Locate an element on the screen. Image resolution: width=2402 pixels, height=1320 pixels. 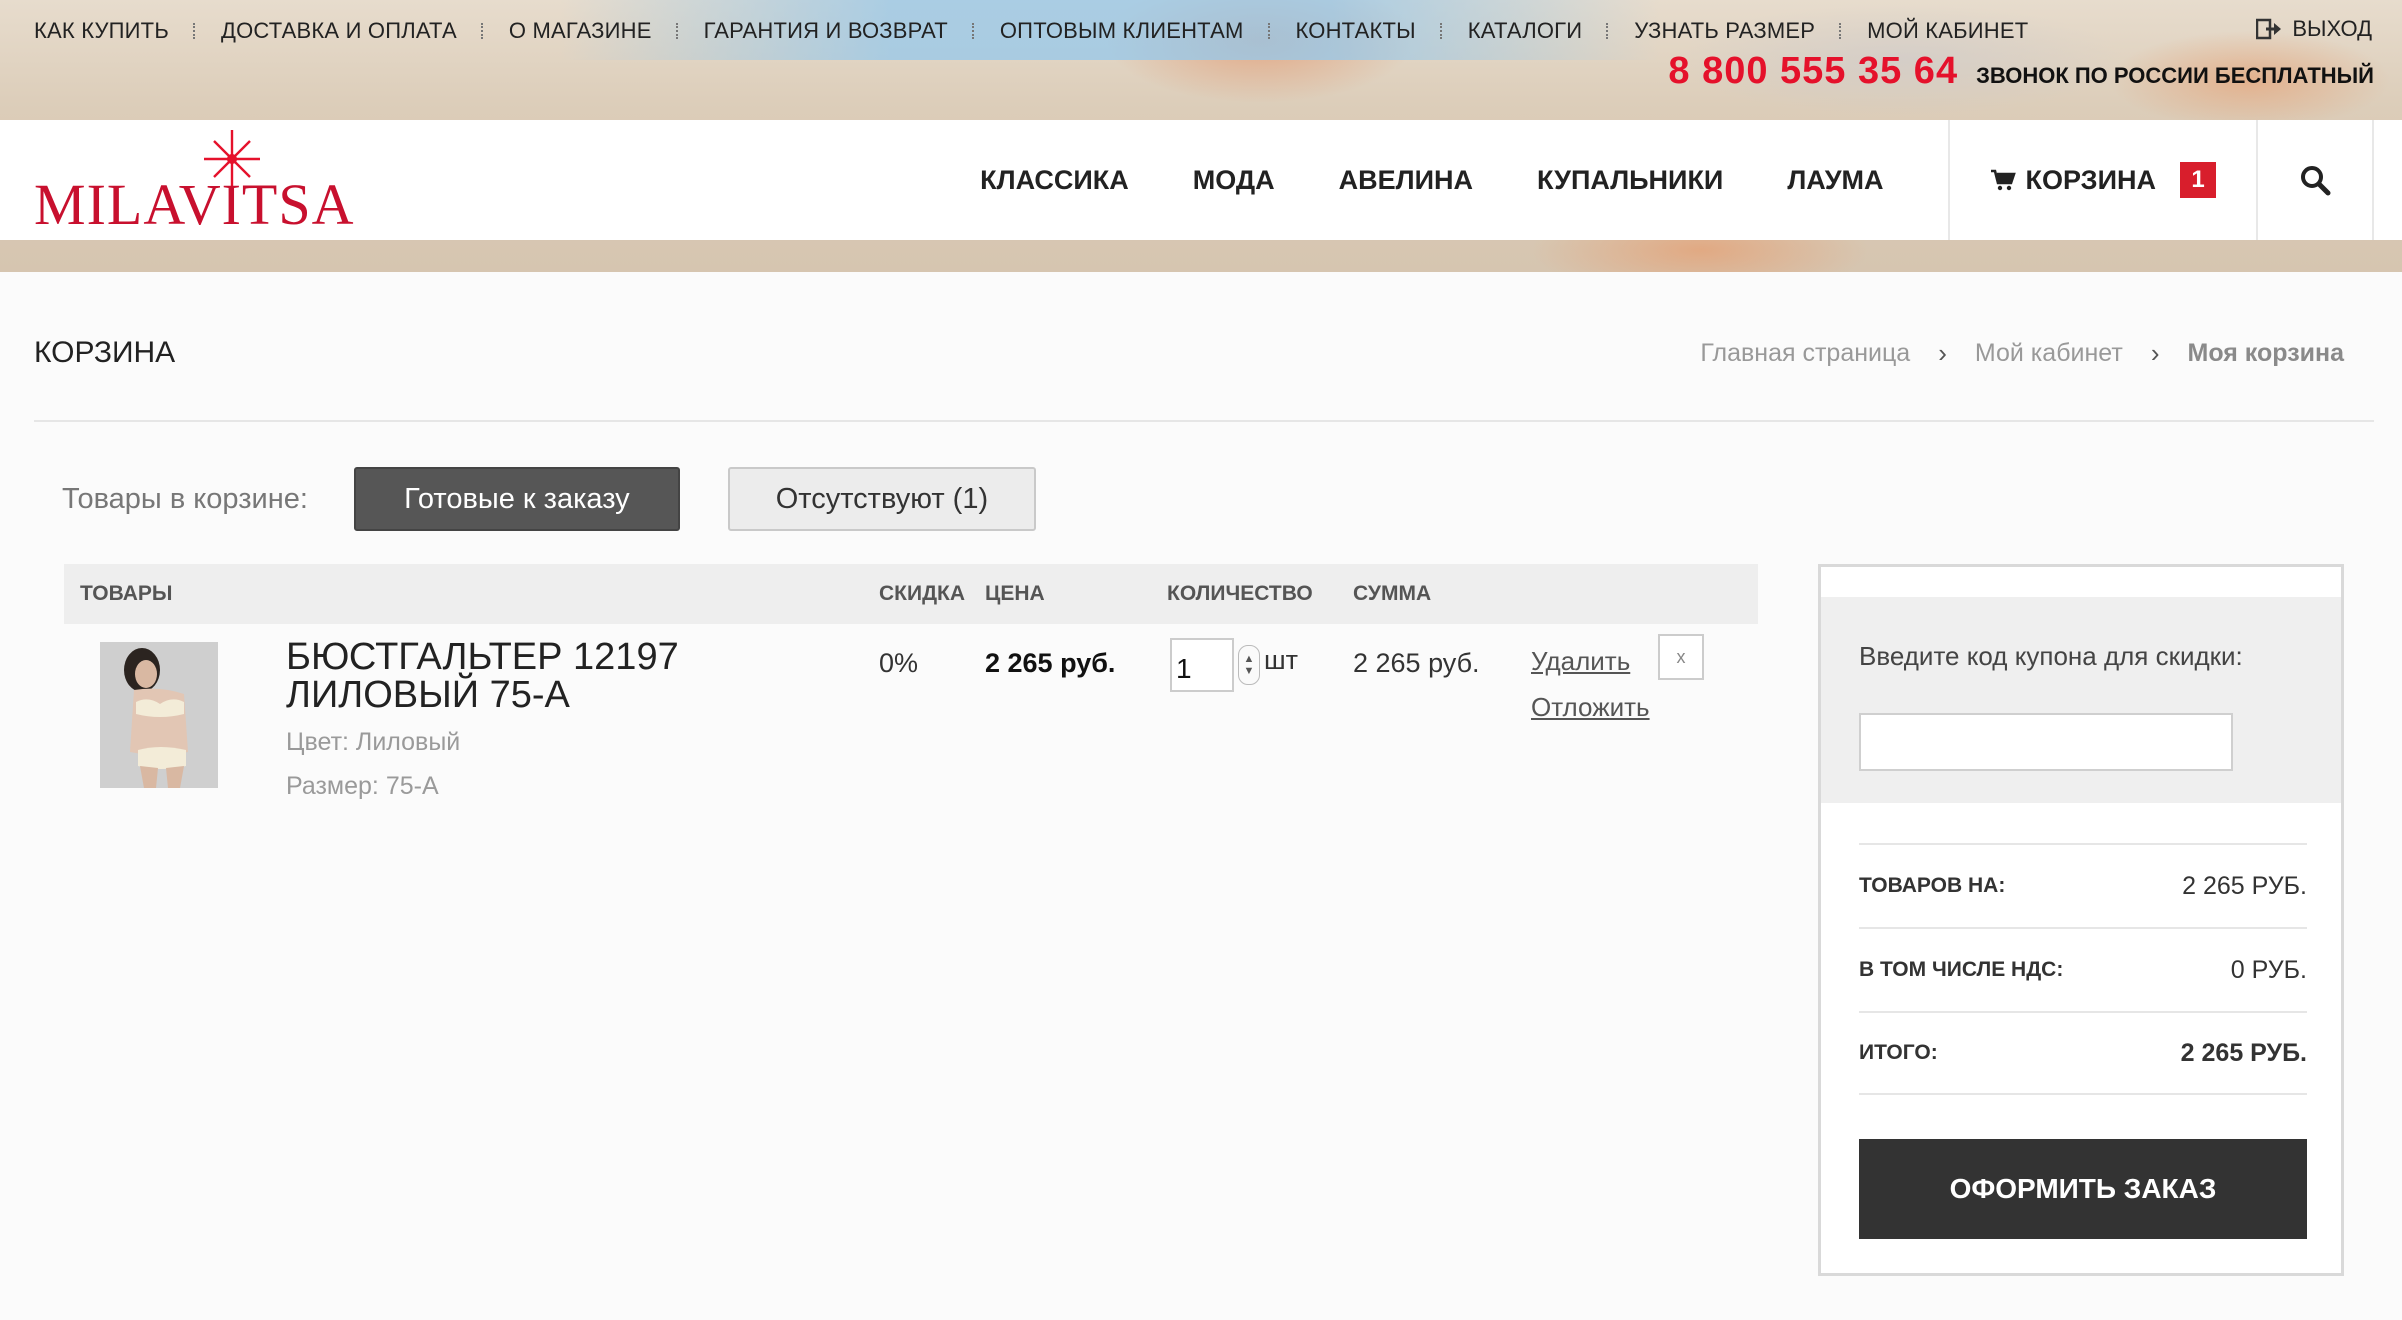
logout-link: Выход is located at coordinates (2314, 29).